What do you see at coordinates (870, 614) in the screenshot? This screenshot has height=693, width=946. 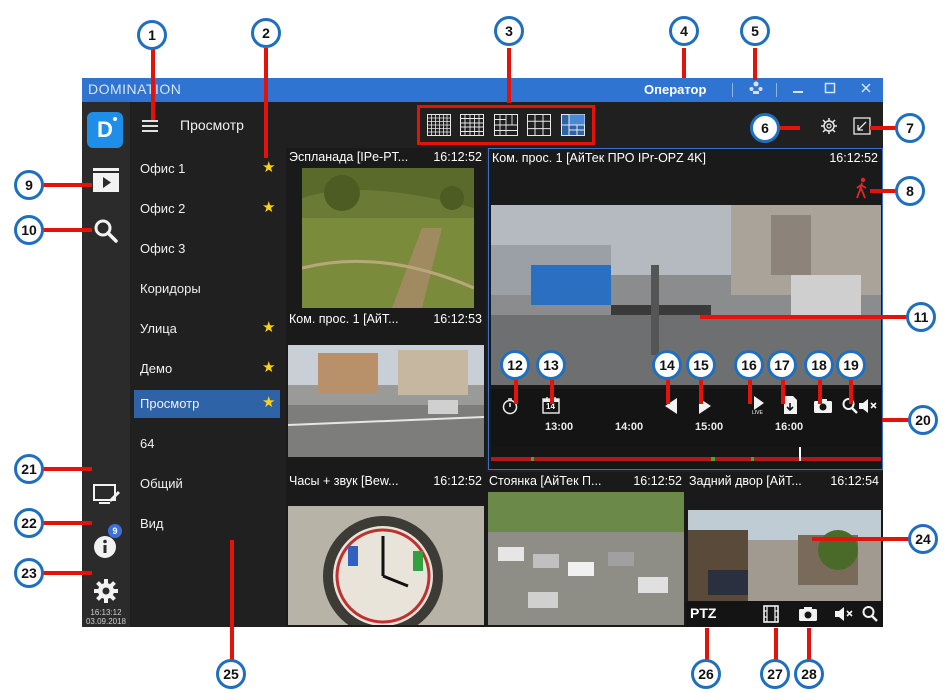 I see `zoom-icon` at bounding box center [870, 614].